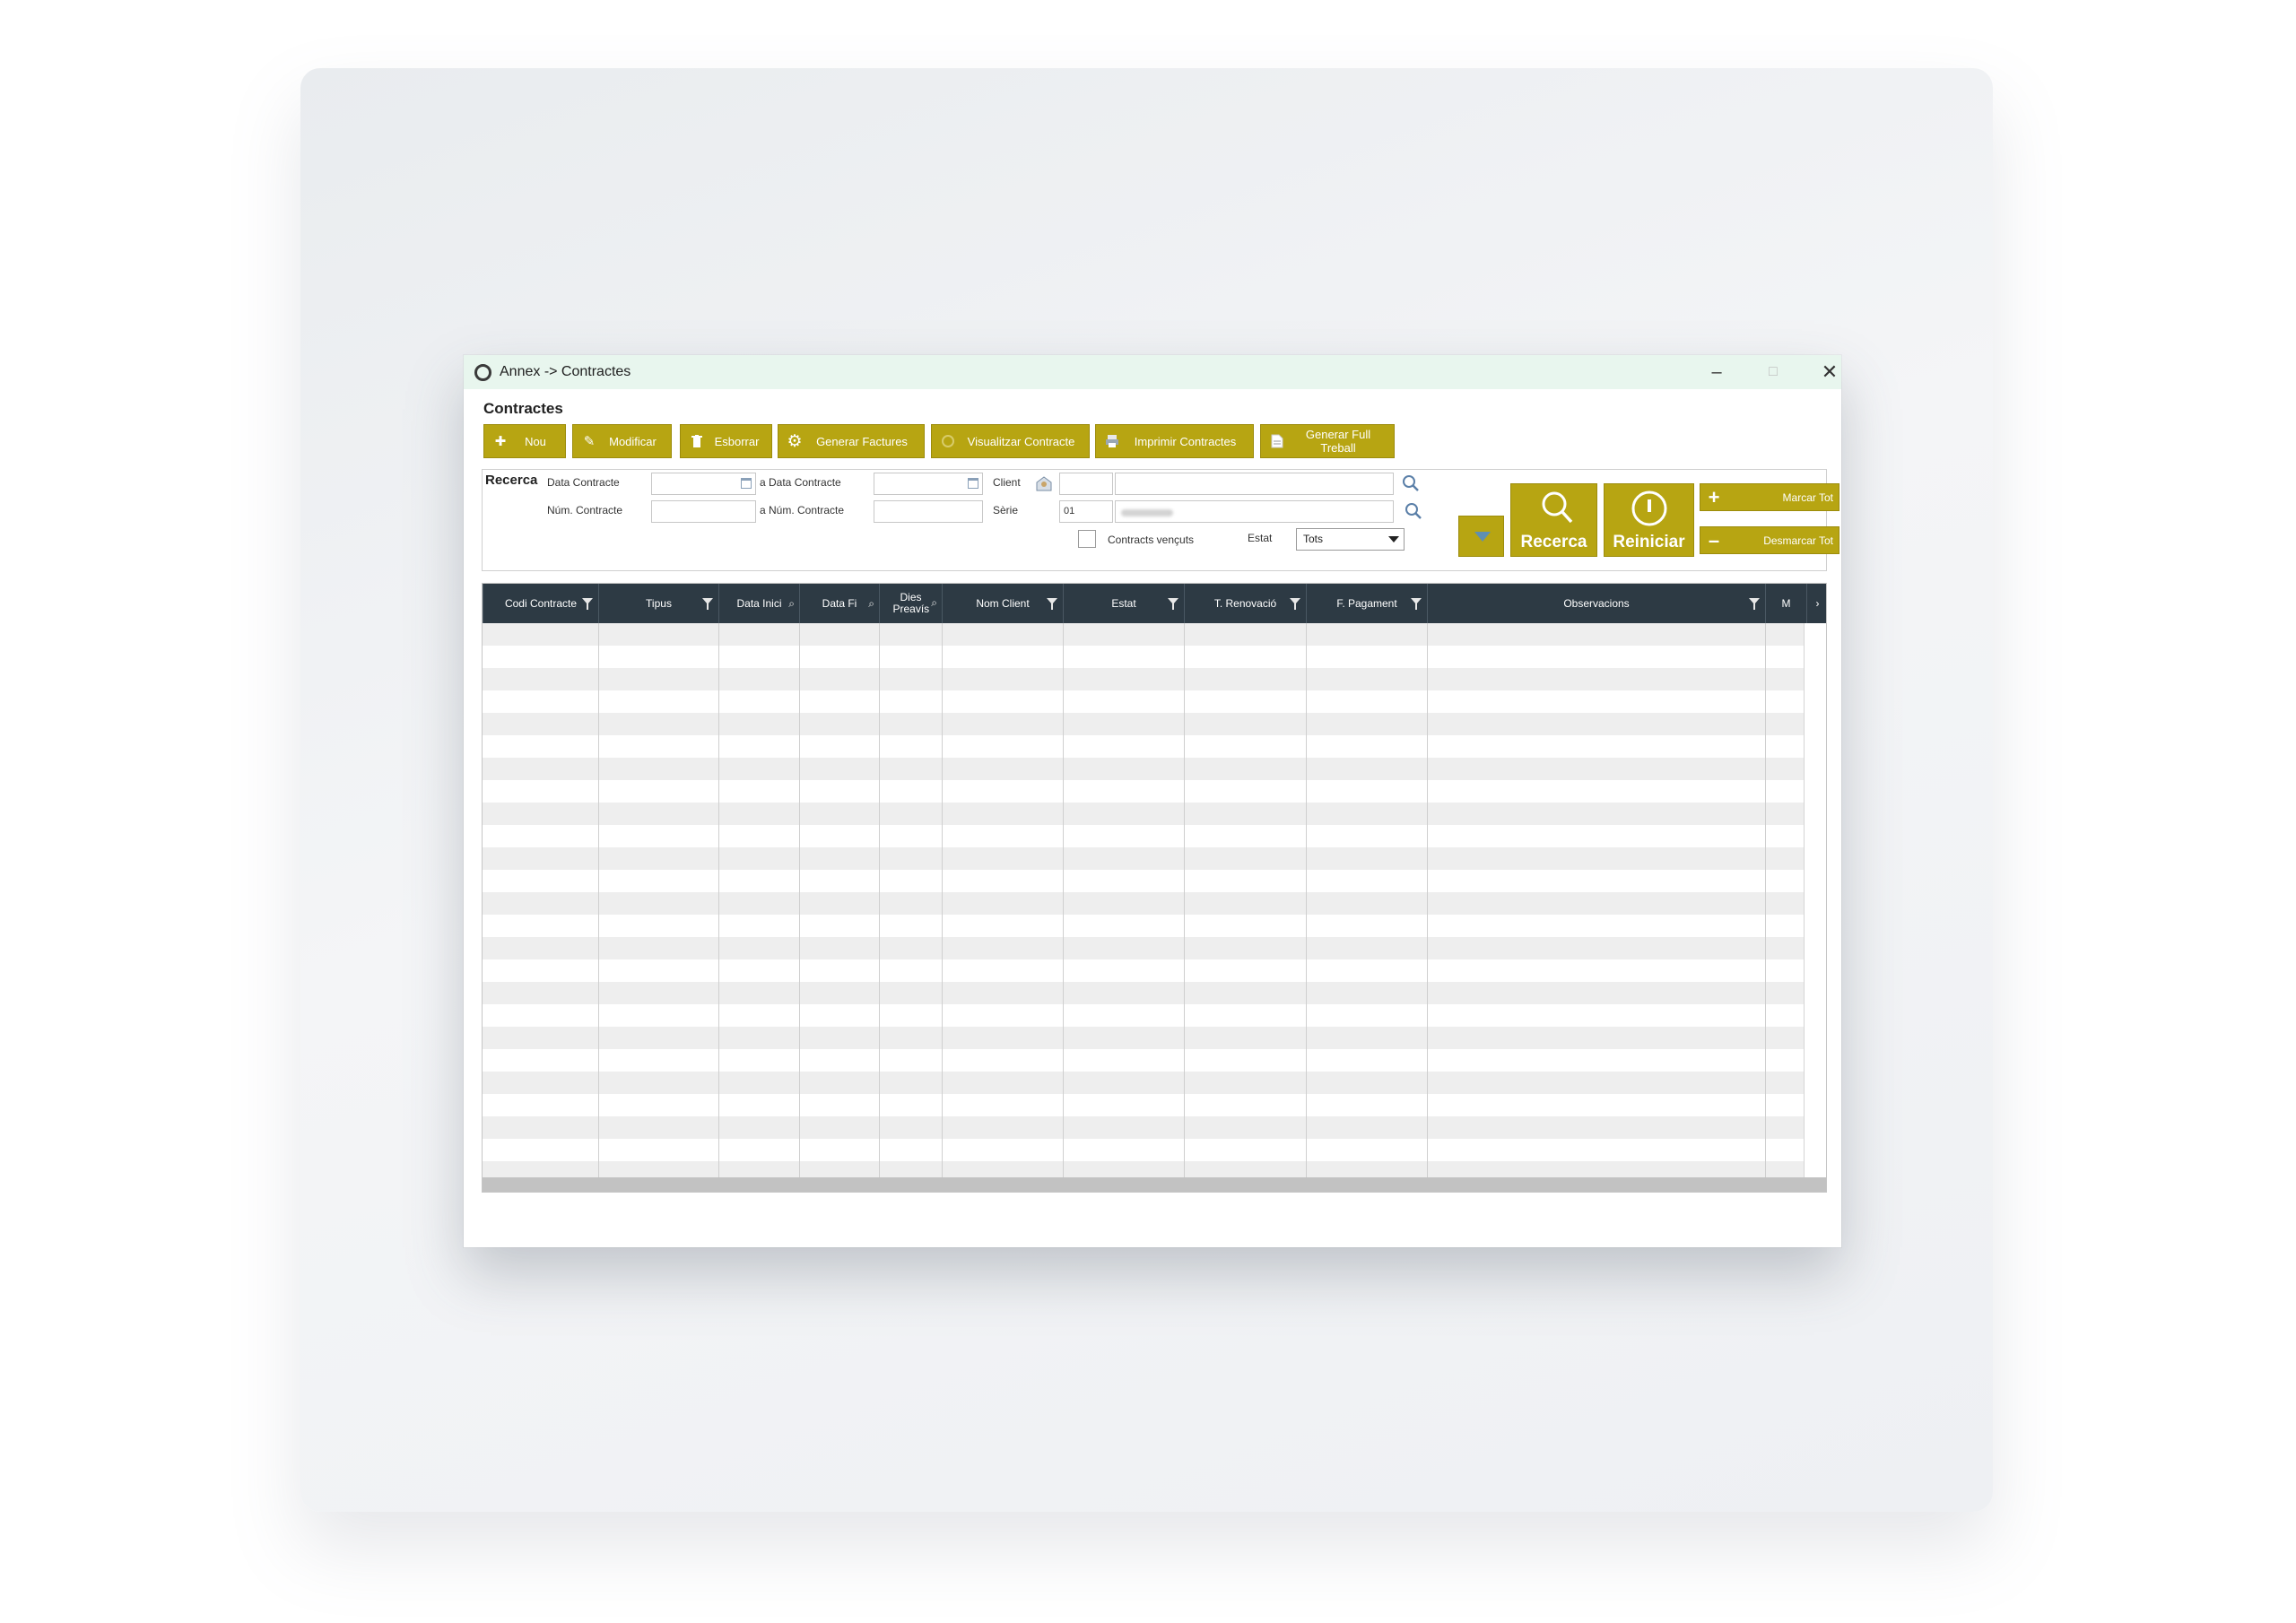 This screenshot has height=1623, width=2296. I want to click on reset-button: Reiniciar, so click(1649, 520).